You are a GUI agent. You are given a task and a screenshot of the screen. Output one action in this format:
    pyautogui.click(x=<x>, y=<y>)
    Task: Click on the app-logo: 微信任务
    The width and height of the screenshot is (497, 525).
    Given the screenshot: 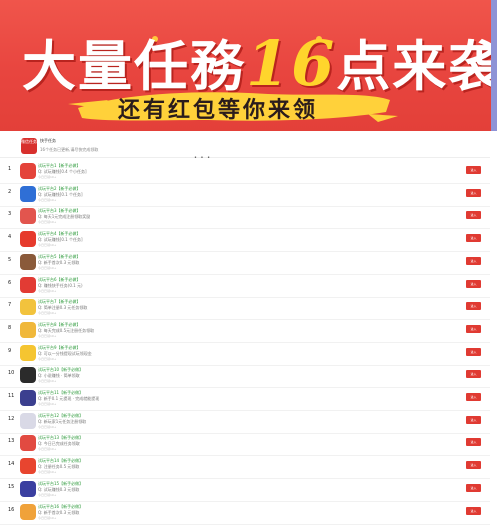 What is the action you would take?
    pyautogui.click(x=29, y=146)
    